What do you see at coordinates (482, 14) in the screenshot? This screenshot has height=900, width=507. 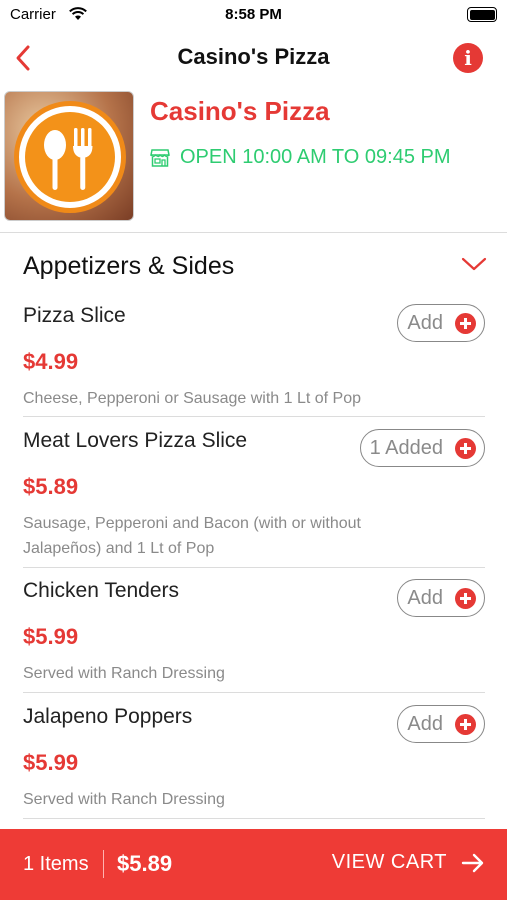 I see `battery-icon` at bounding box center [482, 14].